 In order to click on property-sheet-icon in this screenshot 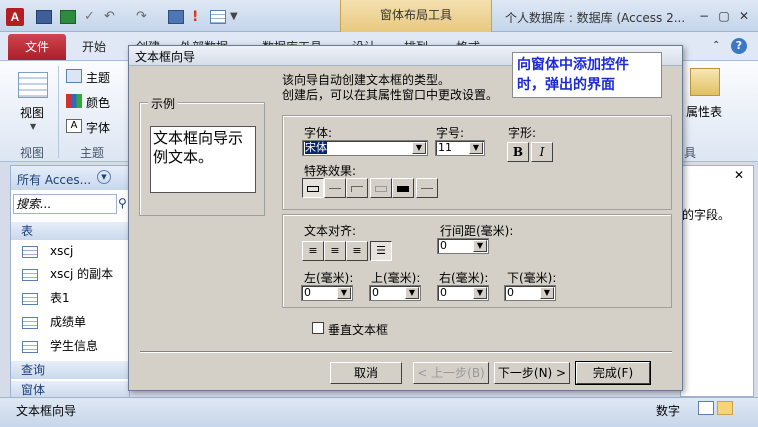, I will do `click(705, 82)`.